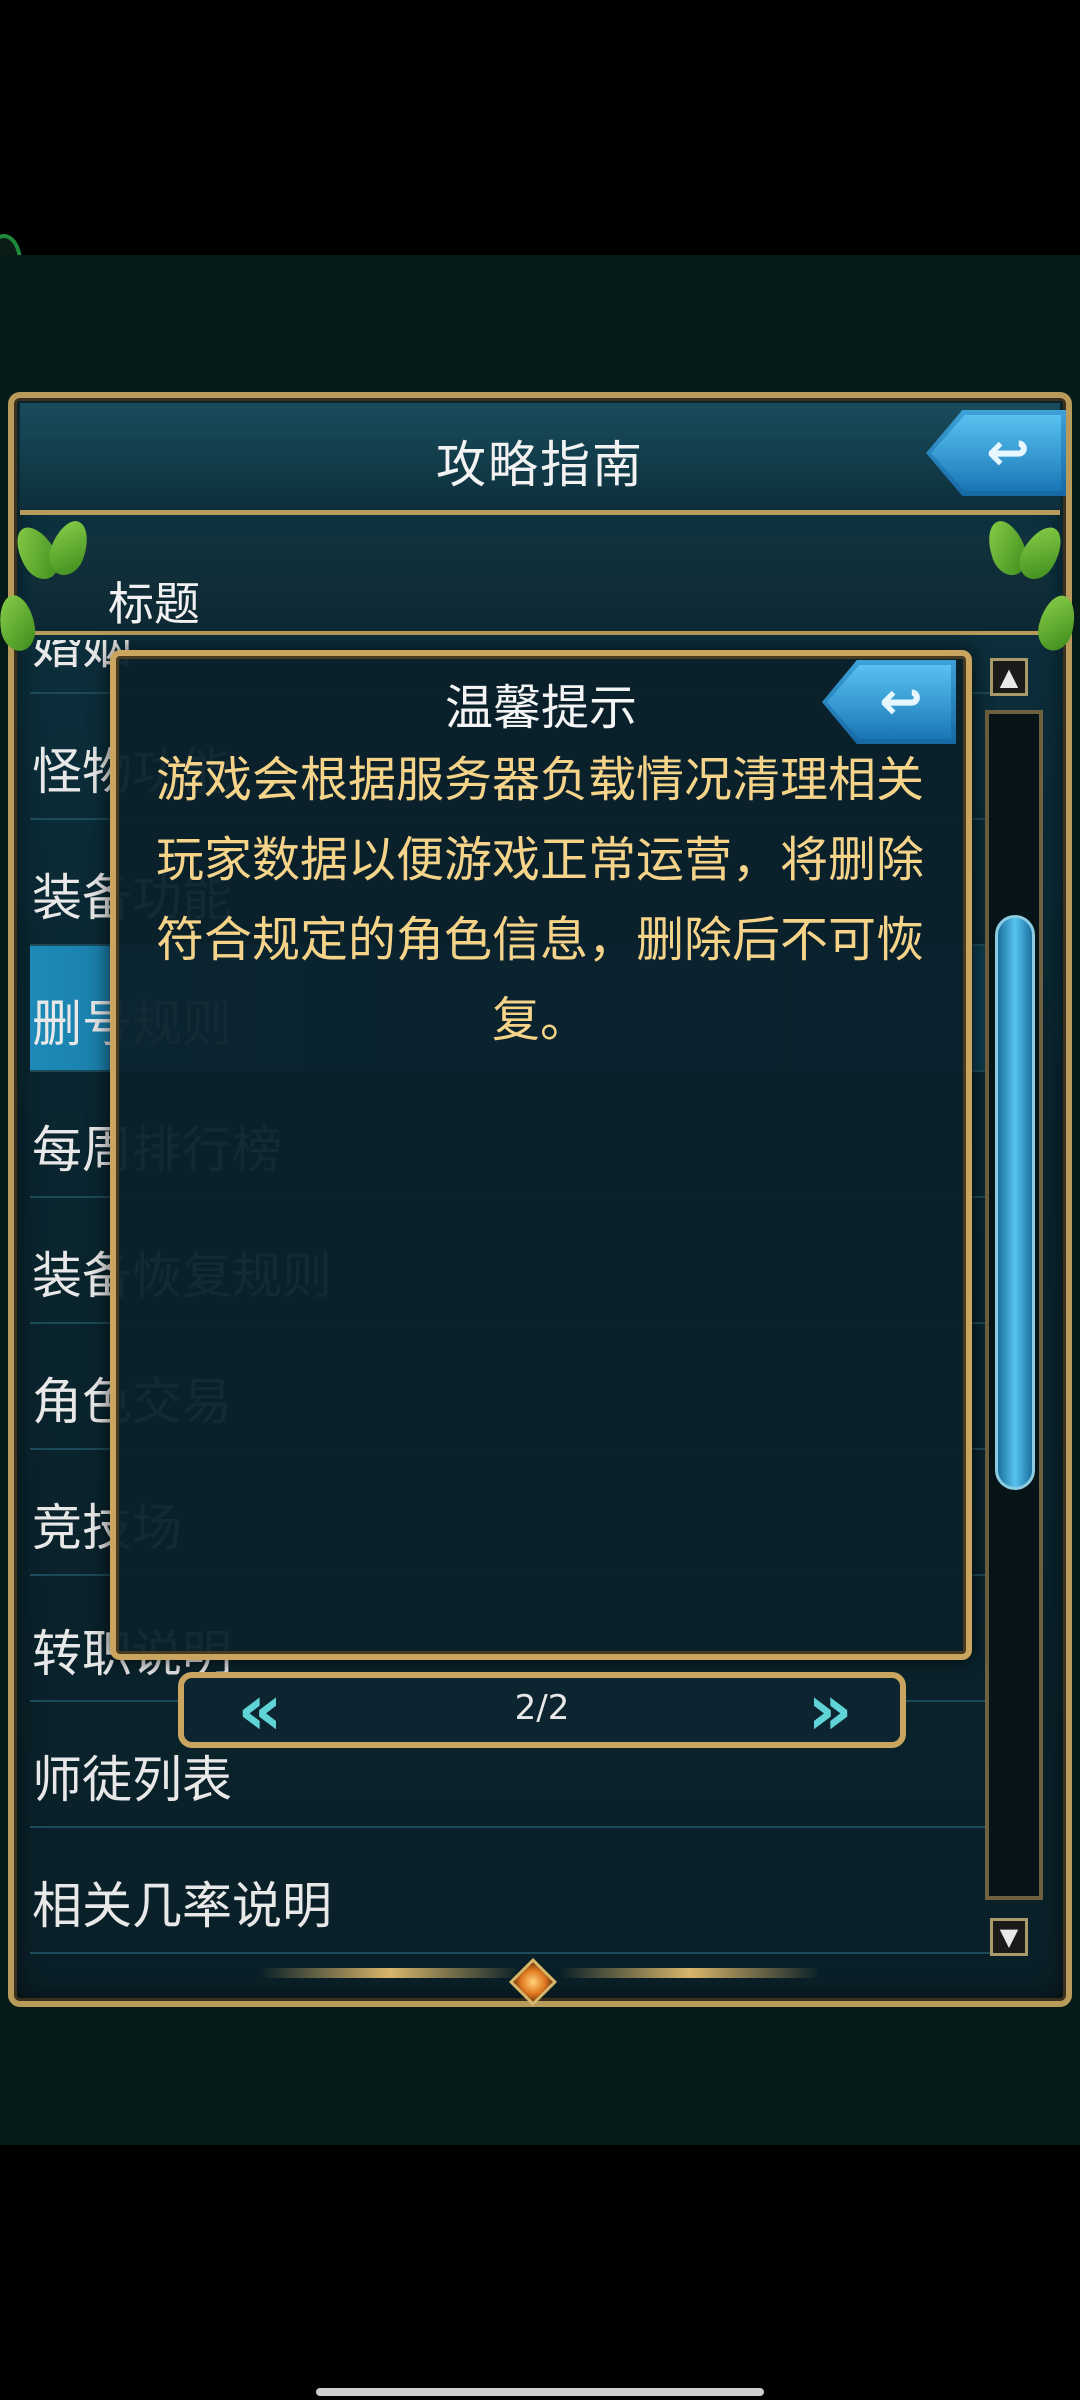  I want to click on bottom-bar-area, so click(540, 2272).